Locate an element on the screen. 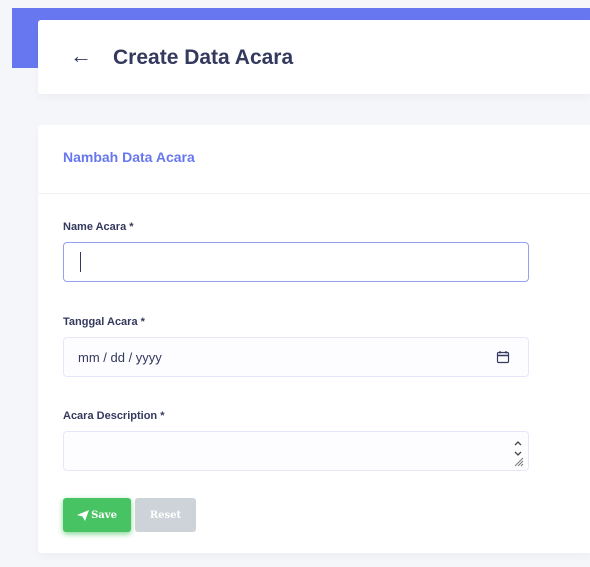 This screenshot has height=567, width=590. back-arrow-icon: ← is located at coordinates (81, 56).